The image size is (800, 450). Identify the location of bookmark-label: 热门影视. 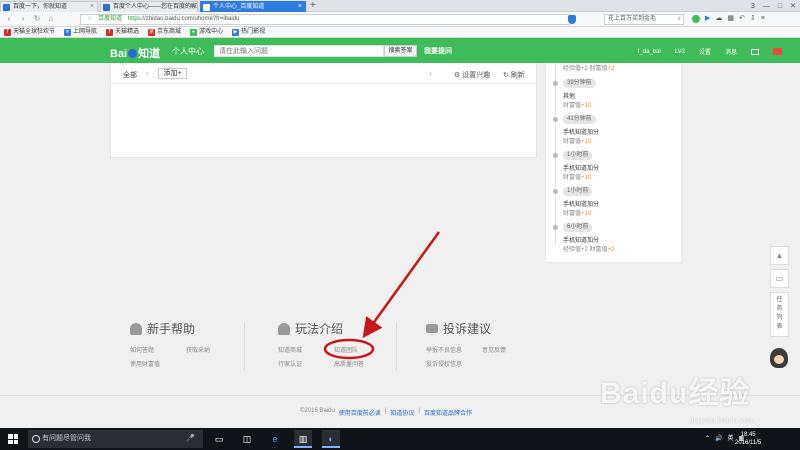
(253, 31).